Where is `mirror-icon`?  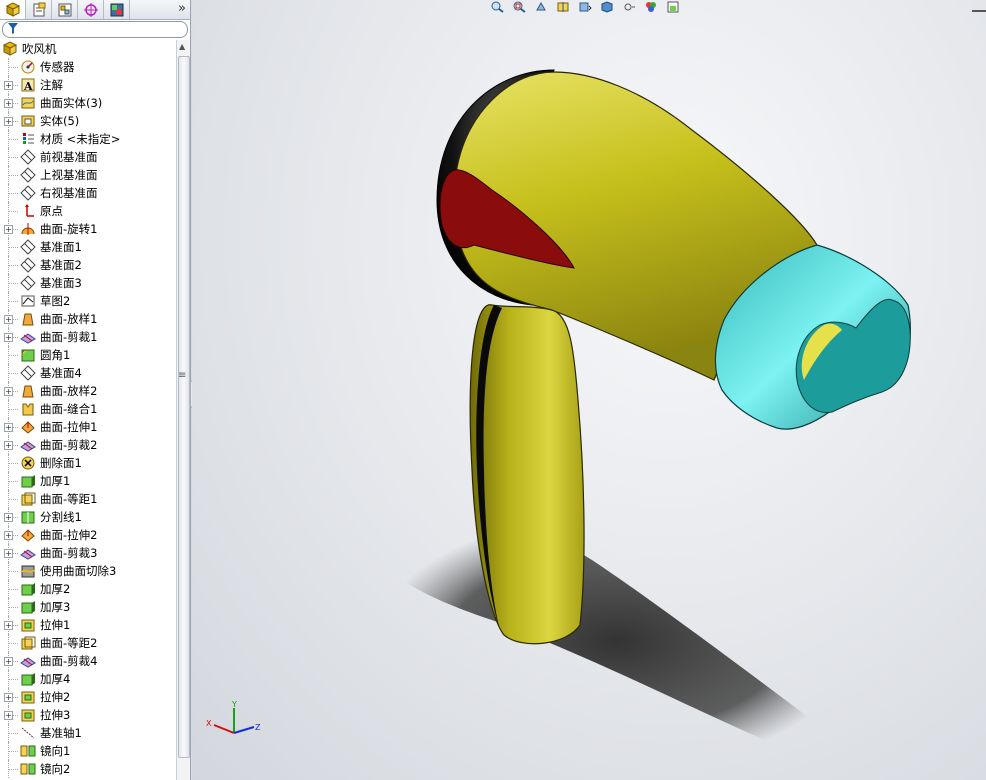
mirror-icon is located at coordinates (28, 751).